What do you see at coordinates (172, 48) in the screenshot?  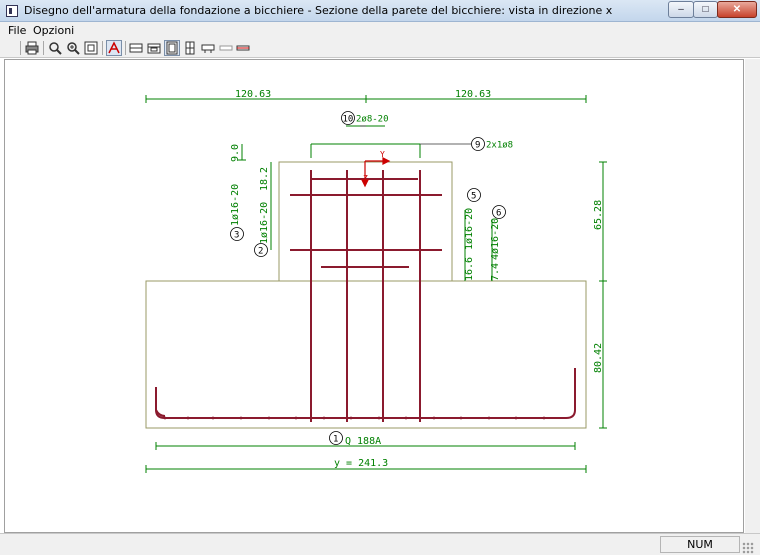 I see `view-section-icon` at bounding box center [172, 48].